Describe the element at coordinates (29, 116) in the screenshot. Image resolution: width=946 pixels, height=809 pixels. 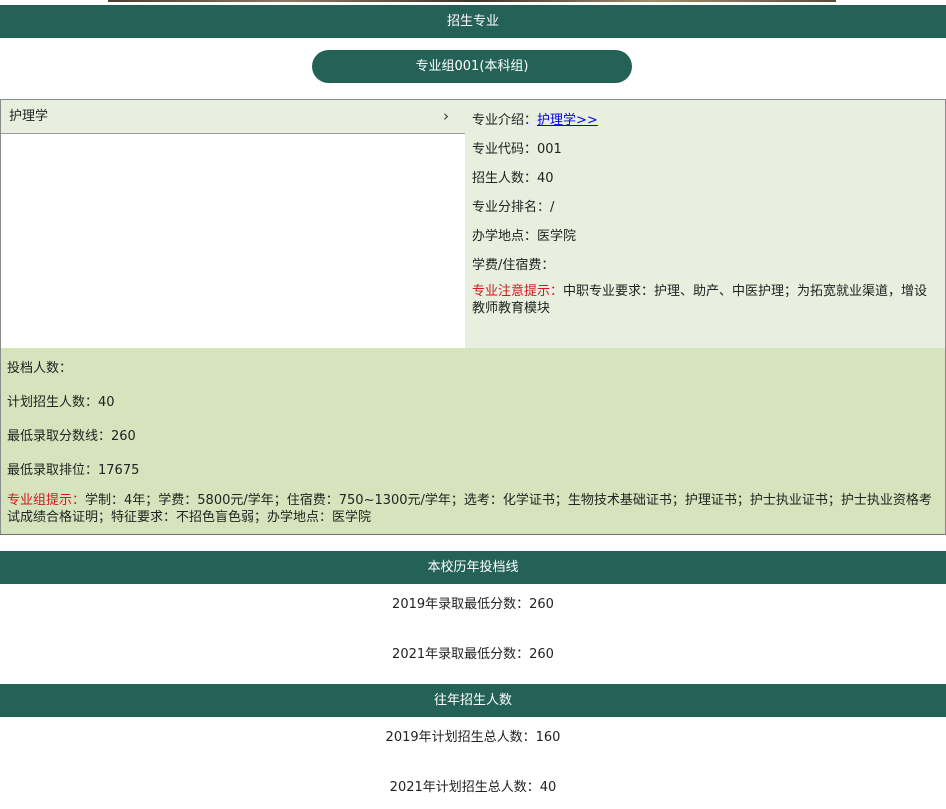
I see `major-item-label: 护理学` at that location.